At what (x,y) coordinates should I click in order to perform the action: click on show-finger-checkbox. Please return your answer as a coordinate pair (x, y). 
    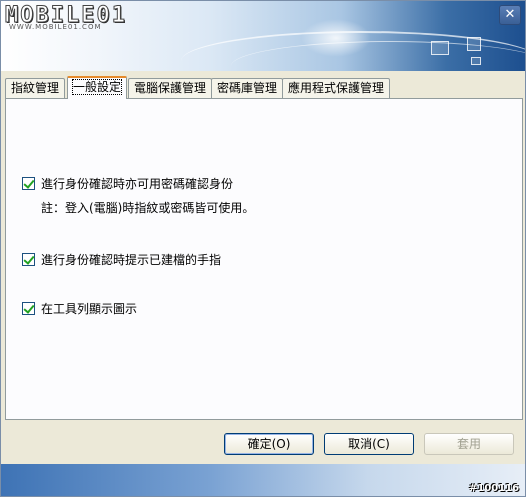
    Looking at the image, I should click on (28, 259).